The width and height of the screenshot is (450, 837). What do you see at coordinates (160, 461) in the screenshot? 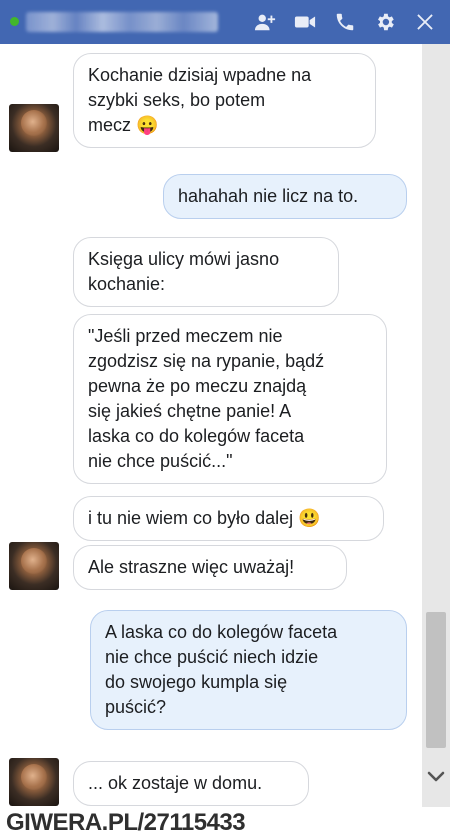
I see `message-line: nie chce puścić..."` at bounding box center [160, 461].